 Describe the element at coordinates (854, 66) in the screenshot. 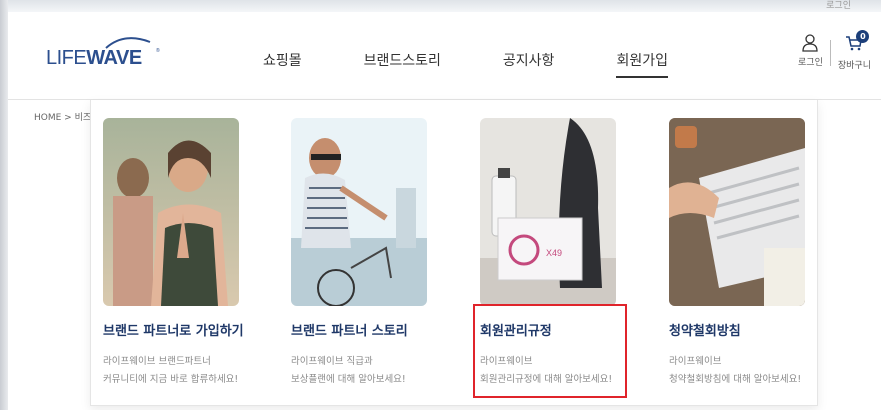

I see `cart-label: 장바구니` at that location.